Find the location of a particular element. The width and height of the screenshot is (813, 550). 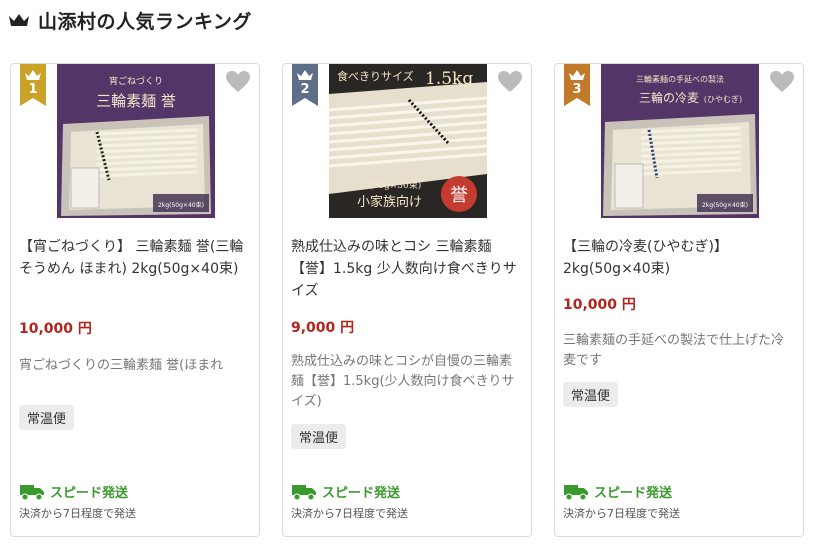

product-name: 【三輪の冷麦(ひやむぎ)】2kg(50g×40束) is located at coordinates (679, 258).